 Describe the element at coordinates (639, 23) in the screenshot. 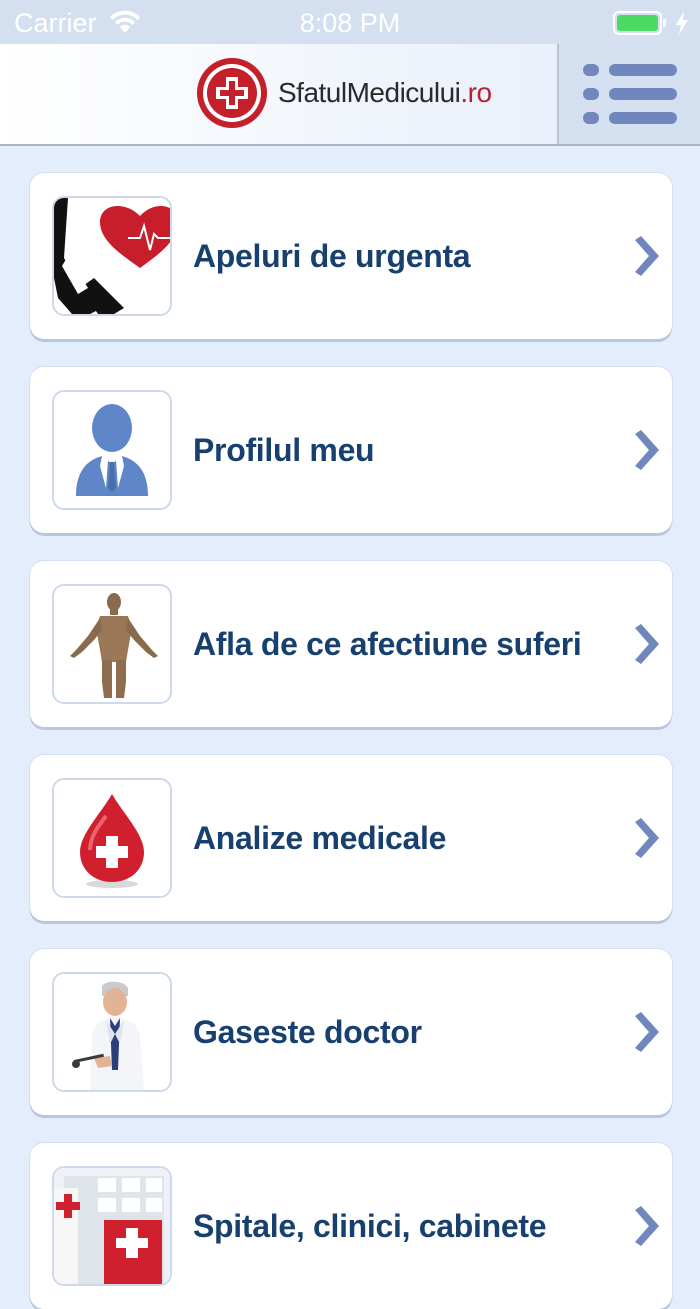

I see `battery-icon` at that location.